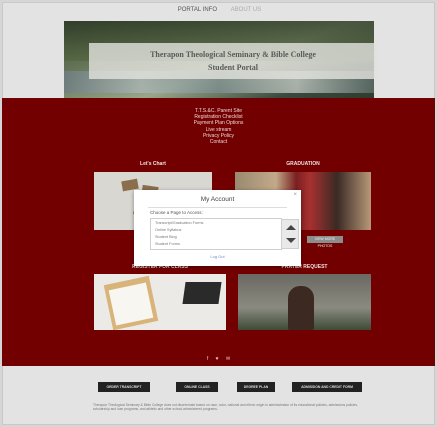  Describe the element at coordinates (218, 142) in the screenshot. I see `link-contact: Contact` at that location.